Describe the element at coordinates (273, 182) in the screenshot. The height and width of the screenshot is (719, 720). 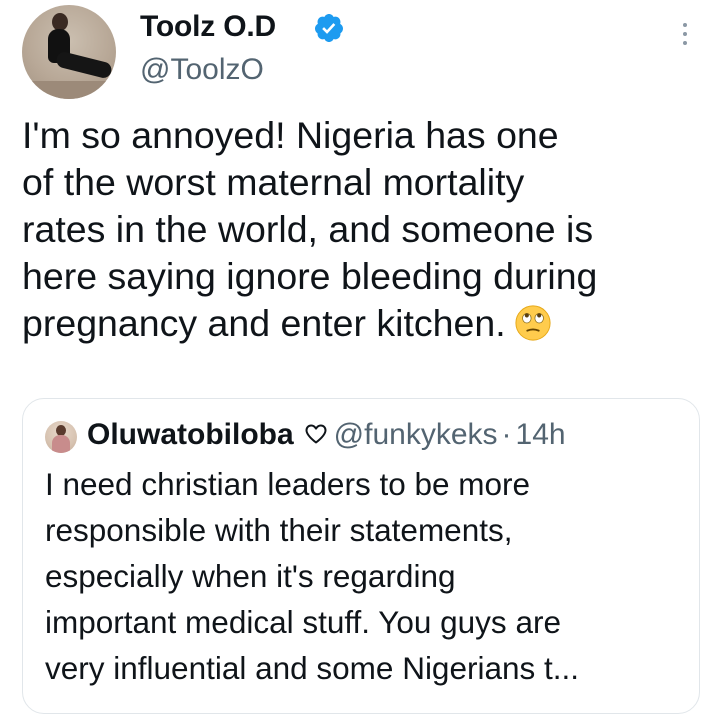
I see `tweet-text-line: of the worst maternal mortality` at that location.